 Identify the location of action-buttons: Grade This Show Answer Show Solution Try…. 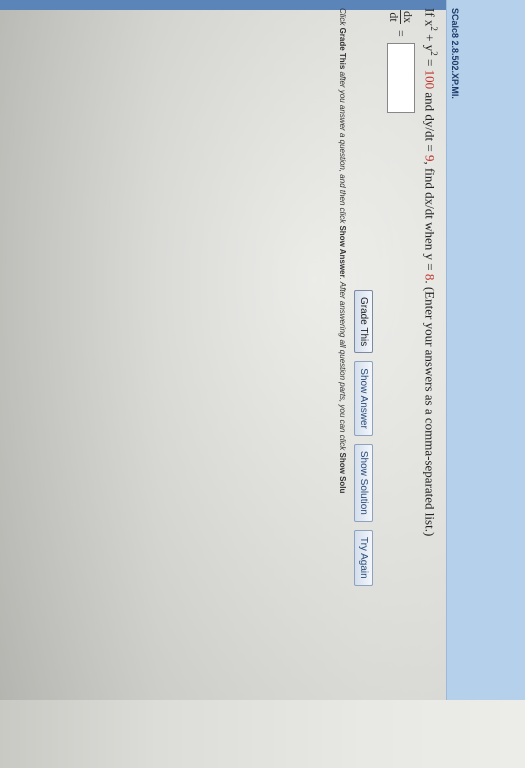
(363, 438).